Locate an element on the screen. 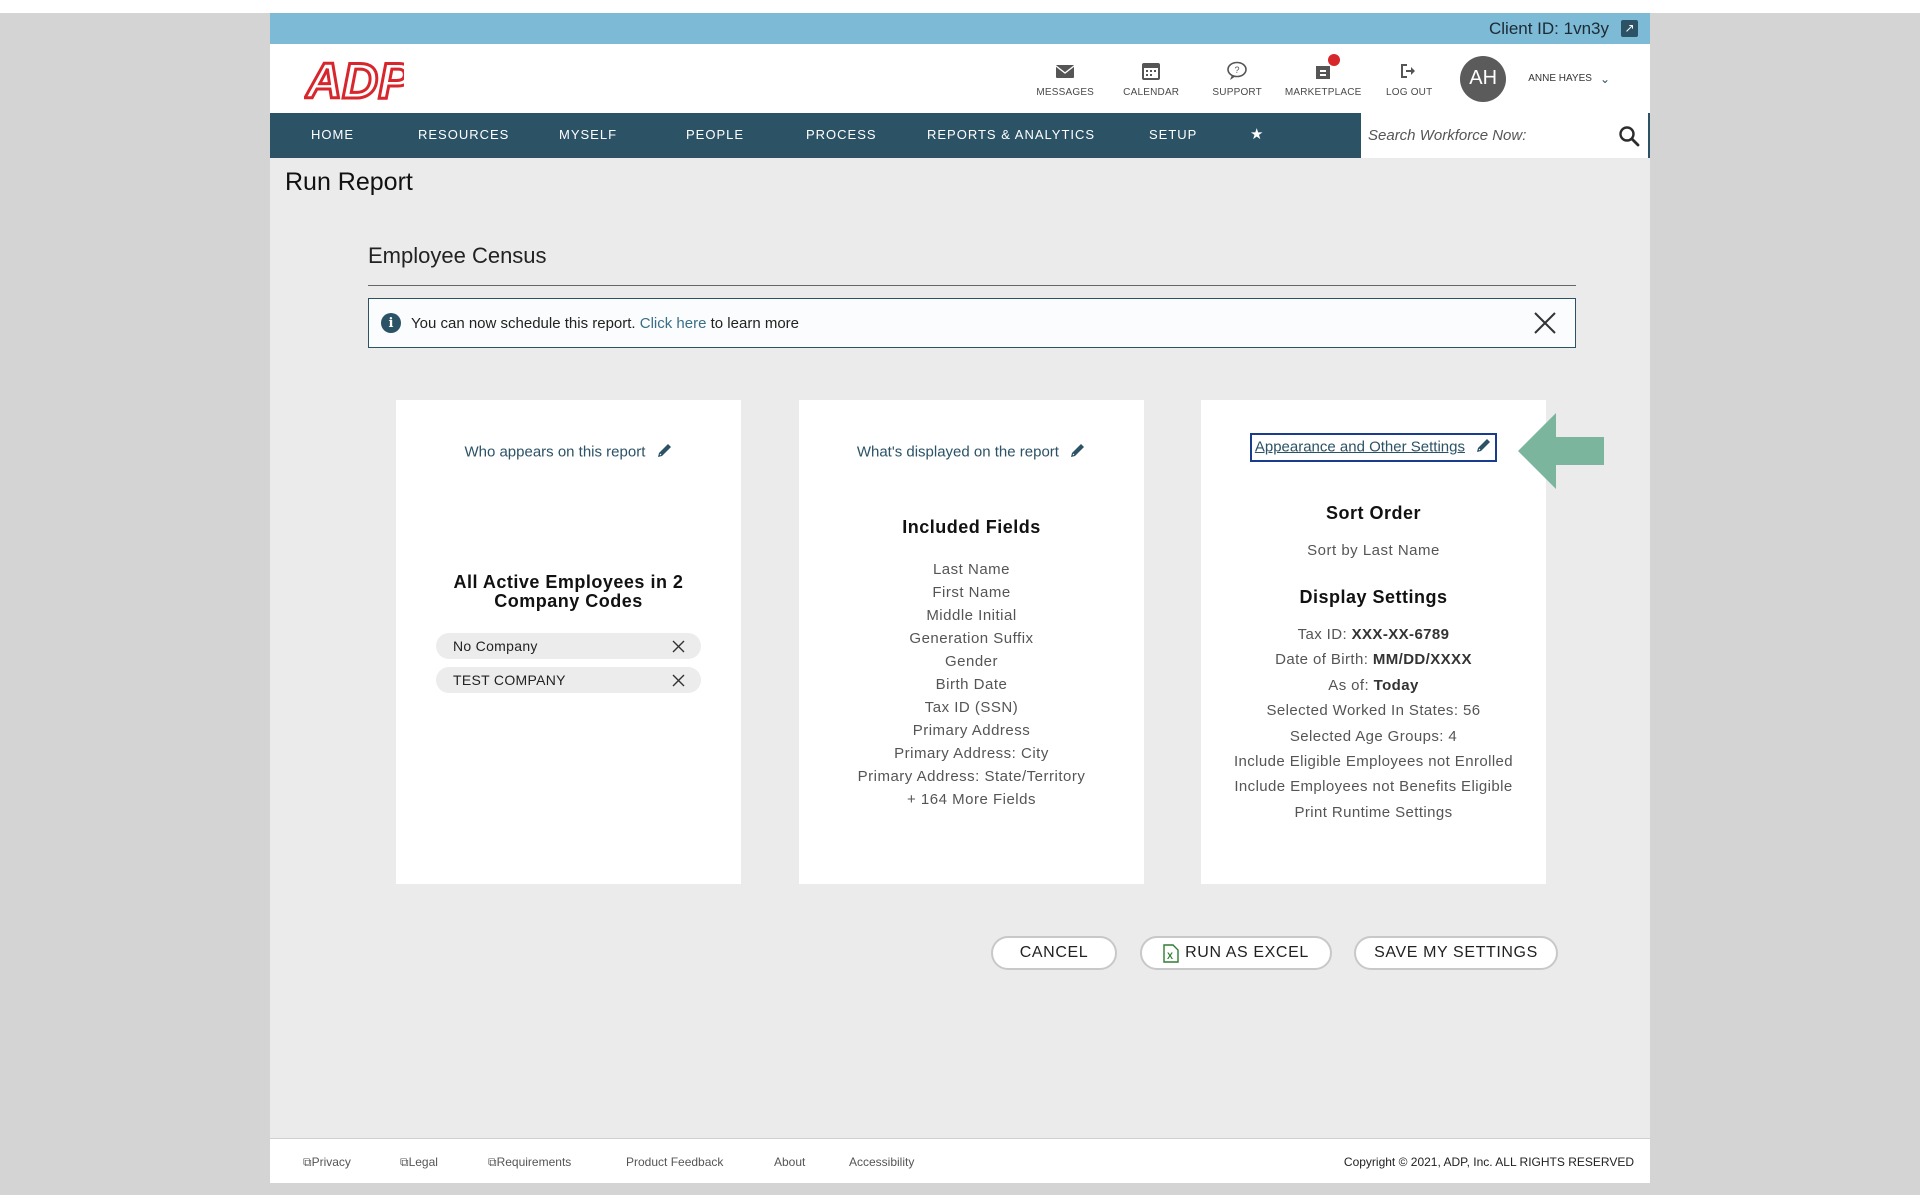 The height and width of the screenshot is (1195, 1920). company-name: TEST COMPANY is located at coordinates (509, 680).